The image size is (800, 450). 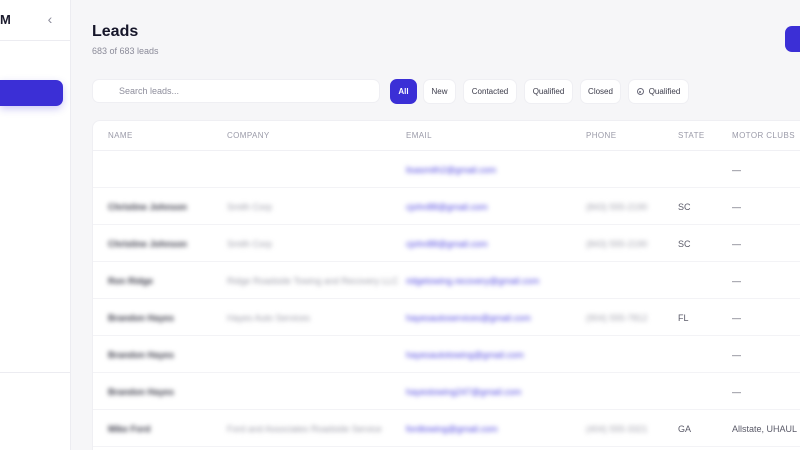 I want to click on page-title: Leads, so click(x=115, y=31).